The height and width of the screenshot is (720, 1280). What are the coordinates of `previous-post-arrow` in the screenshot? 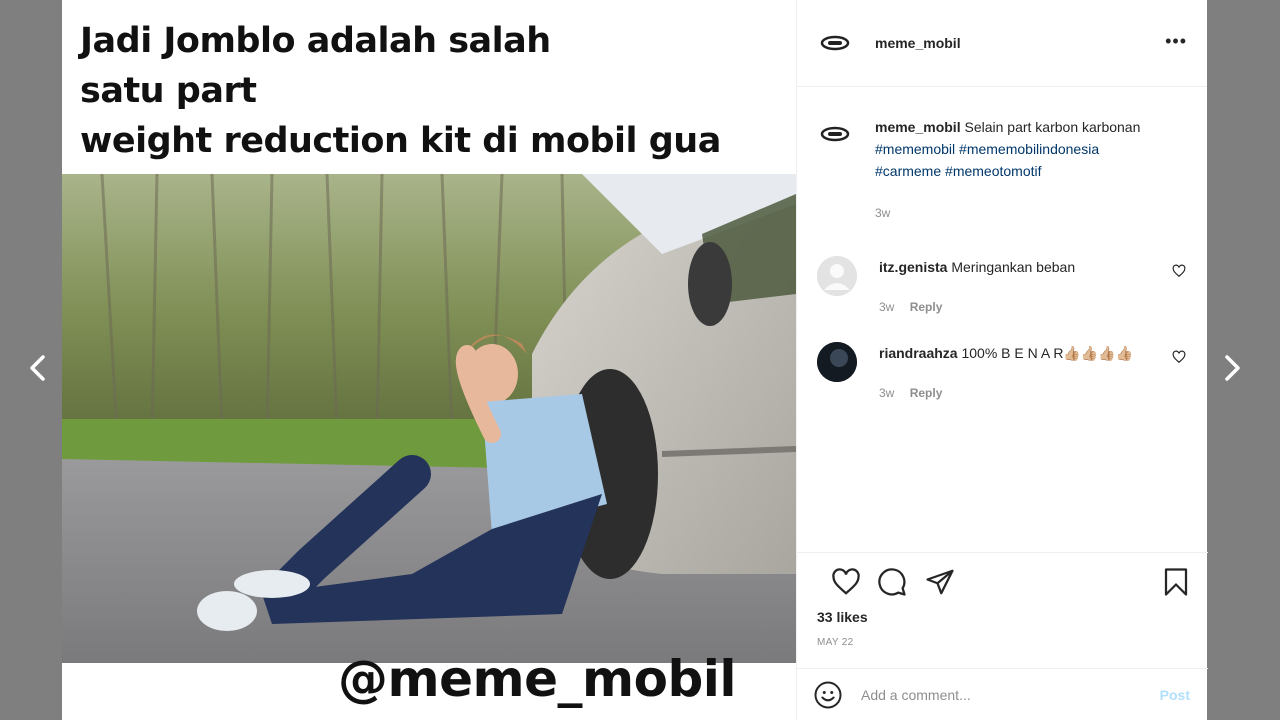 It's located at (38, 368).